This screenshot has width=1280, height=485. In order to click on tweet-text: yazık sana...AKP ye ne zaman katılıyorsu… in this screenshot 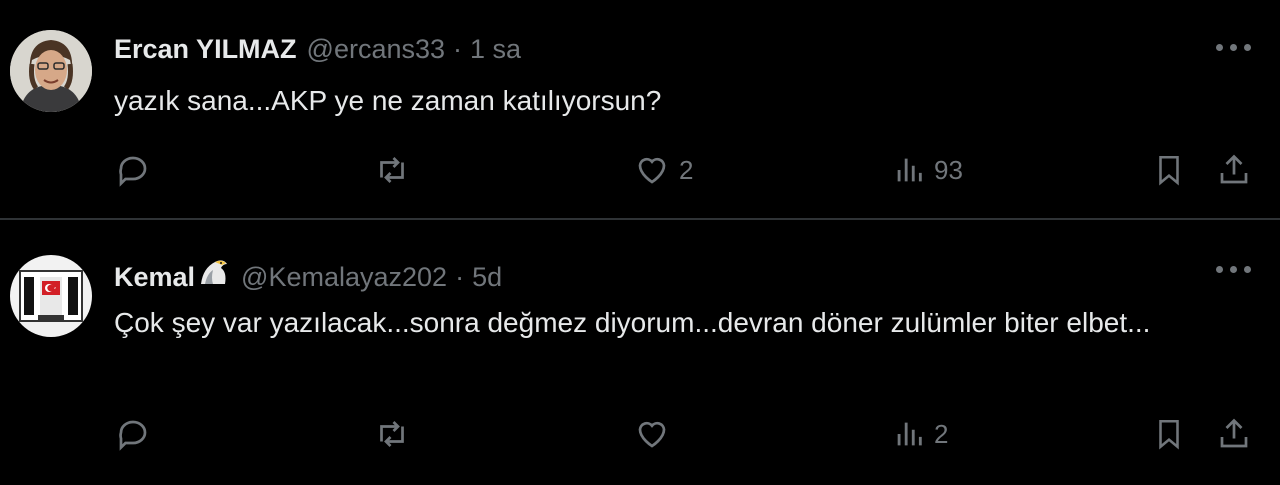, I will do `click(388, 100)`.